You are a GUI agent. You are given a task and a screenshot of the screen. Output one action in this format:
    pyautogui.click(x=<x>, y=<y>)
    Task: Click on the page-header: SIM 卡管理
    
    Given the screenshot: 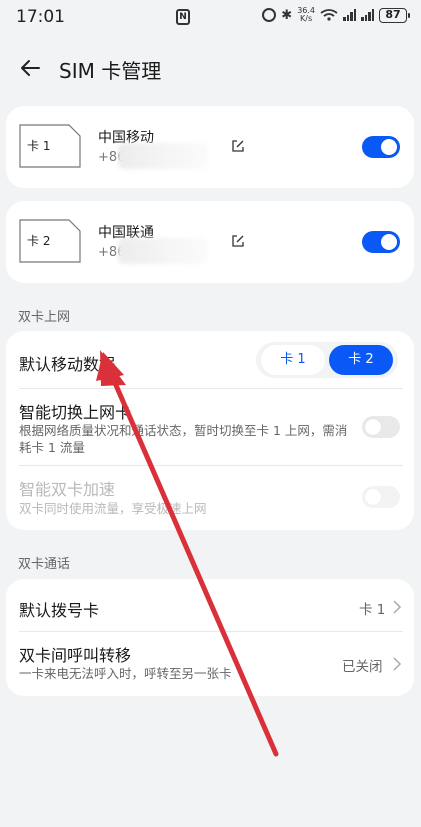 What is the action you would take?
    pyautogui.click(x=210, y=68)
    